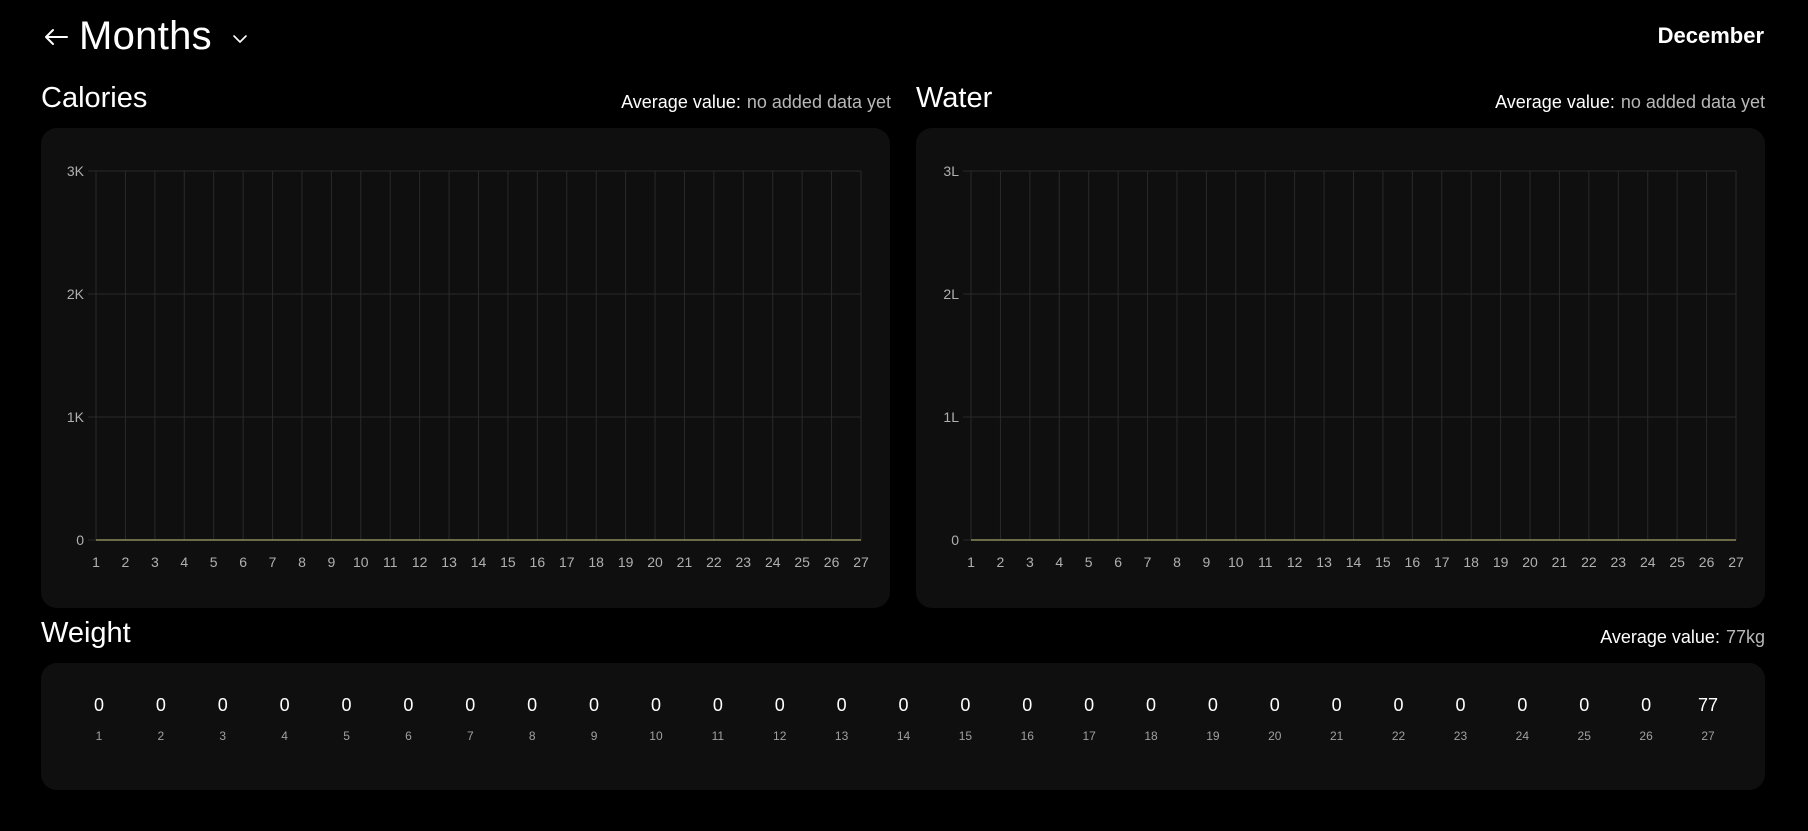  Describe the element at coordinates (681, 102) in the screenshot. I see `calories-average-label: Average value:` at that location.